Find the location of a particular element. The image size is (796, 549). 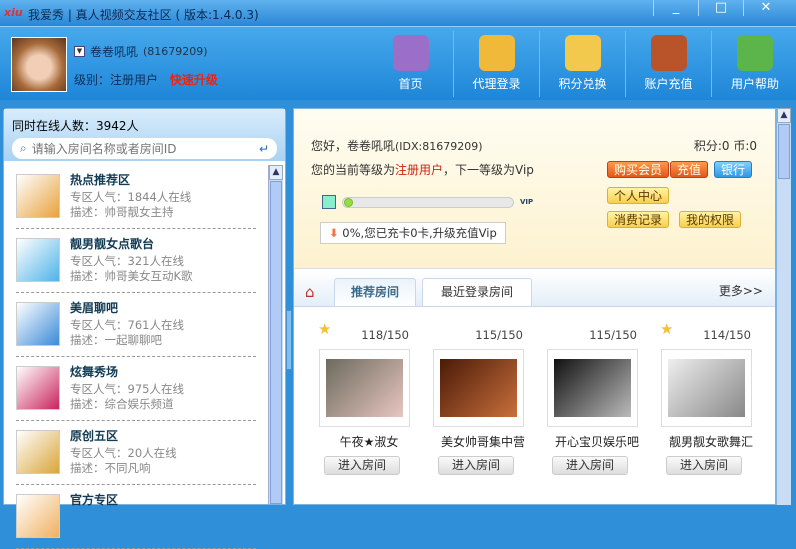

nav-label: 代理登录 is located at coordinates (496, 84).